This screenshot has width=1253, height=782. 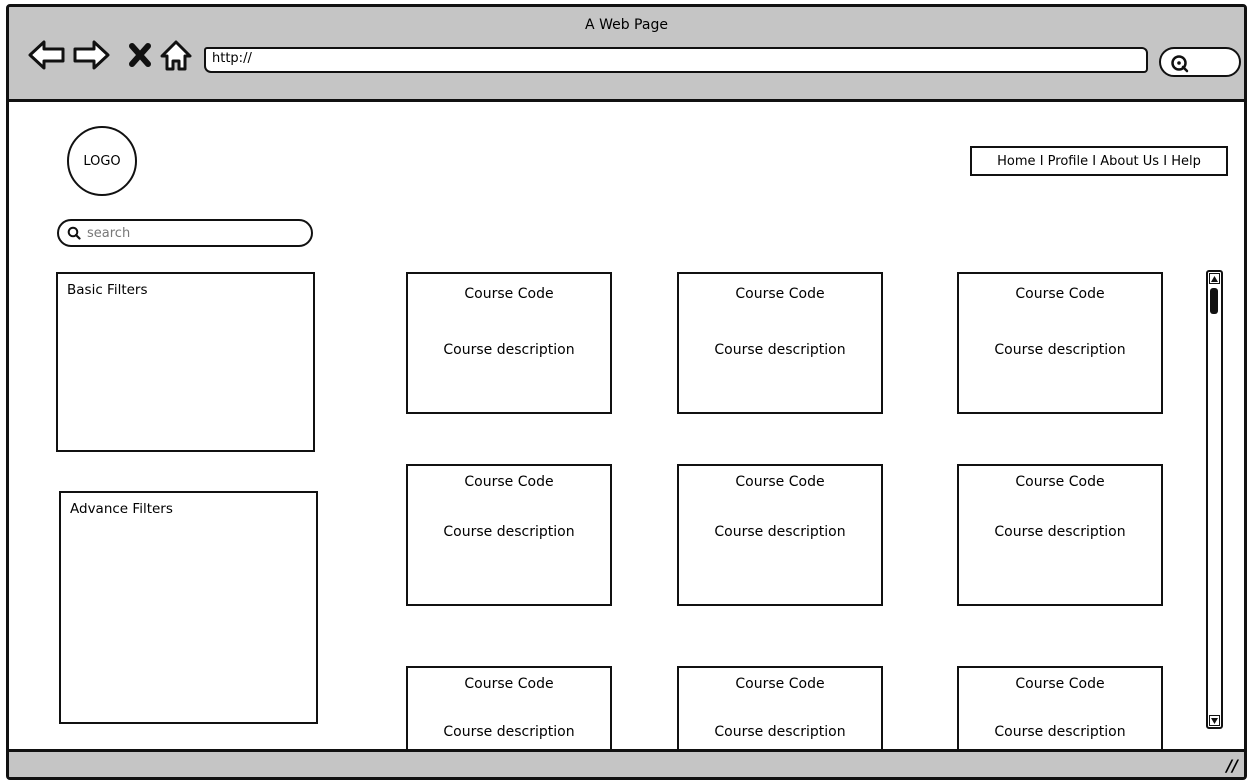 I want to click on triangle-up-icon, so click(x=1214, y=278).